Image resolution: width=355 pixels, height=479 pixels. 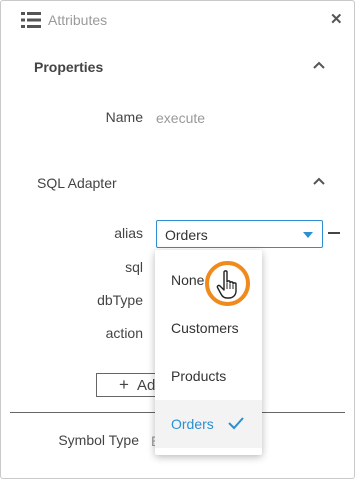 I want to click on plus-icon: +, so click(x=124, y=384).